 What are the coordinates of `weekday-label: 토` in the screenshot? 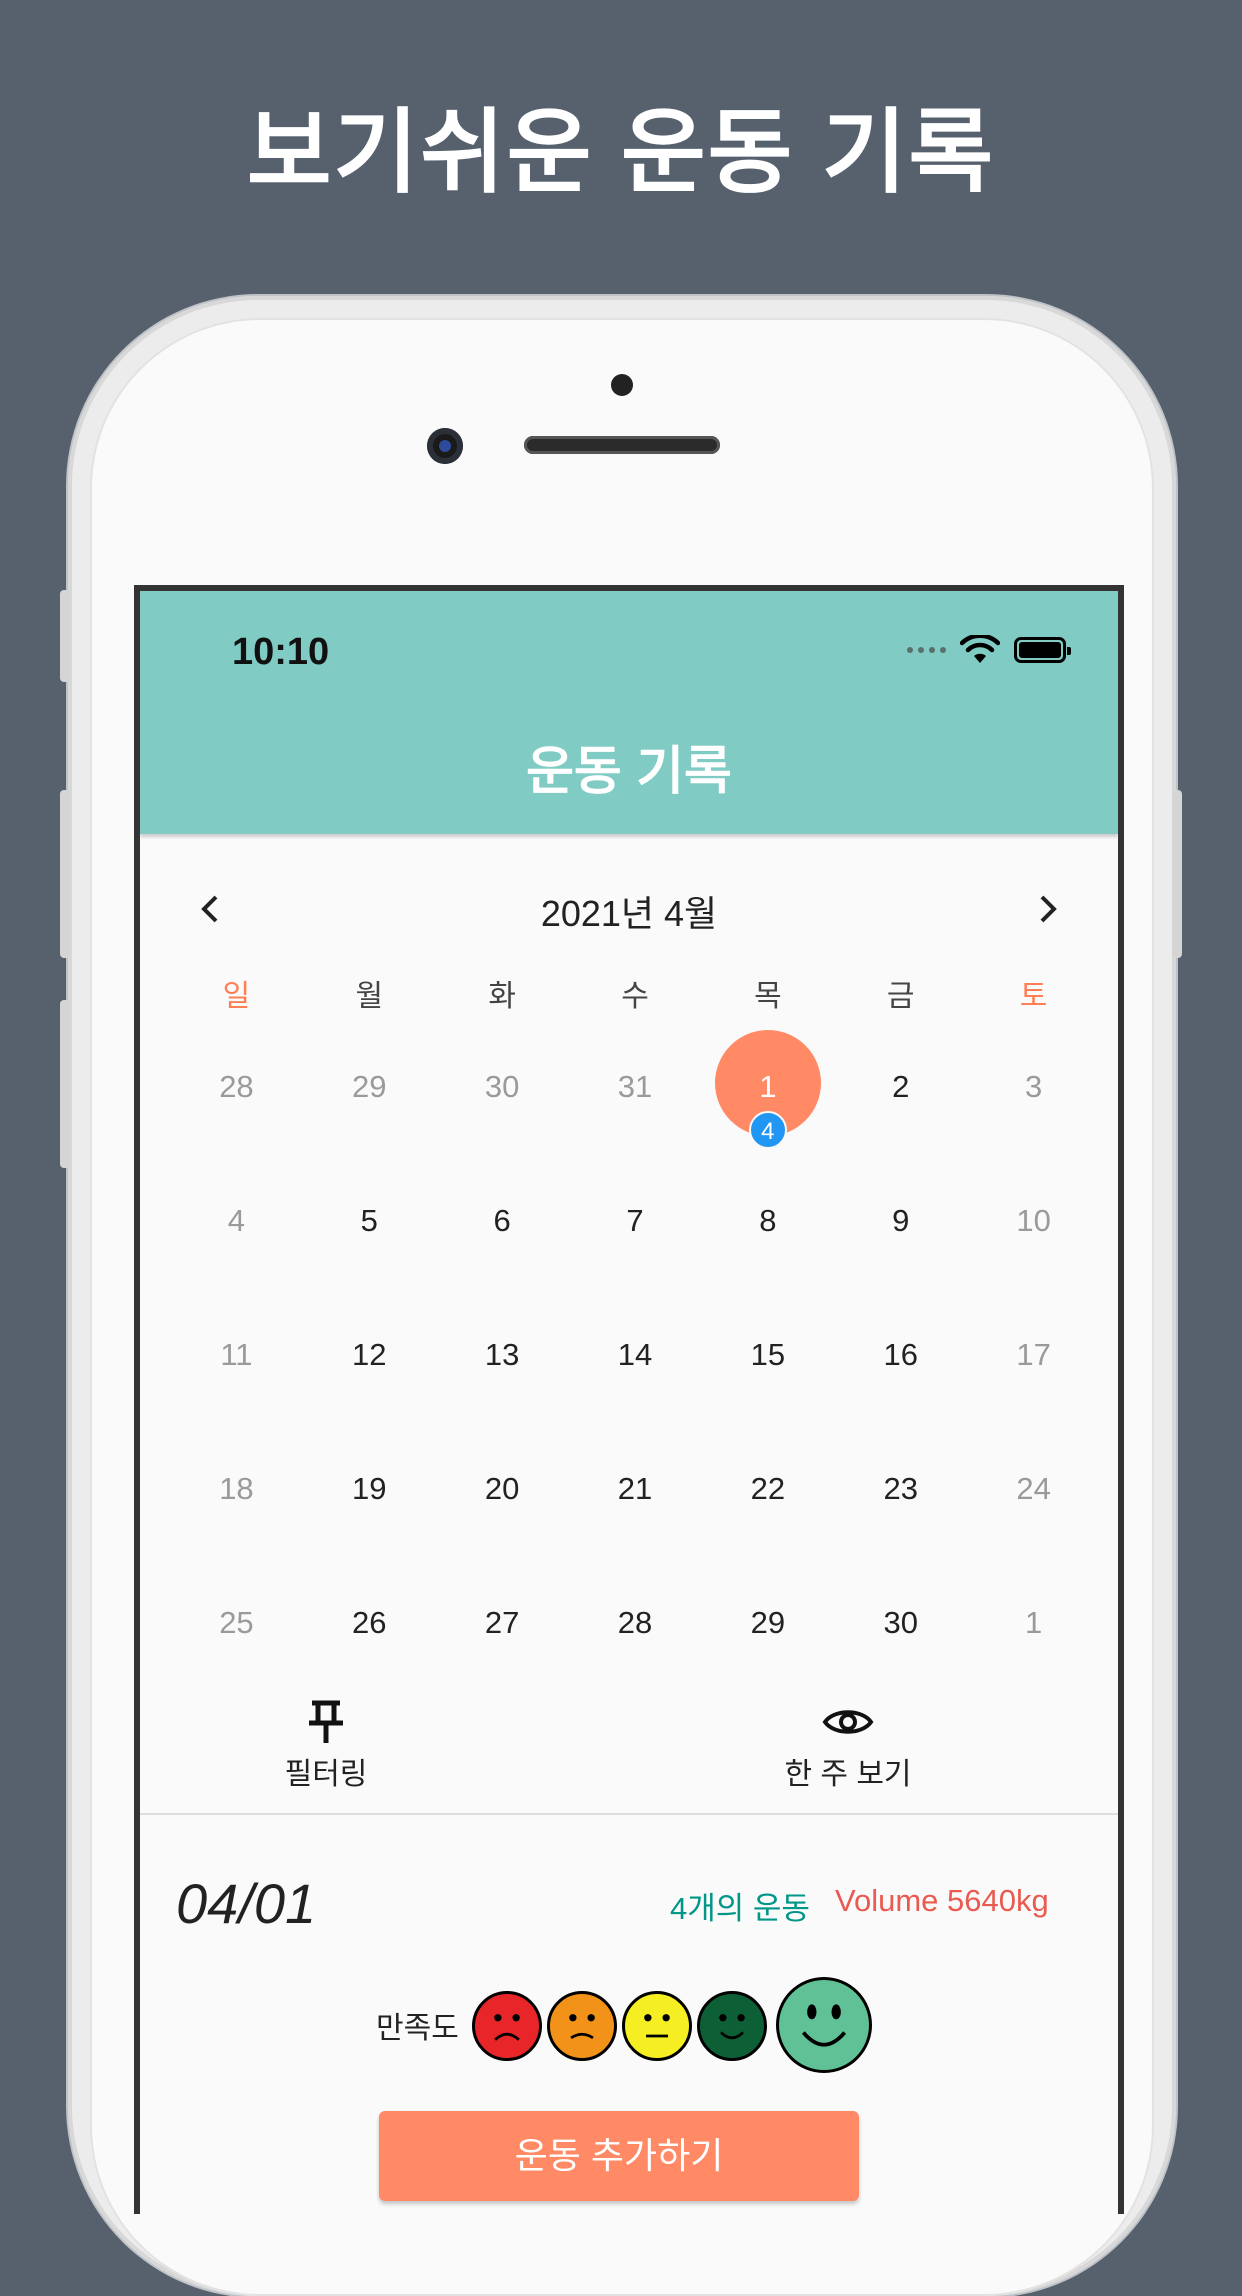 It's located at (1033, 996).